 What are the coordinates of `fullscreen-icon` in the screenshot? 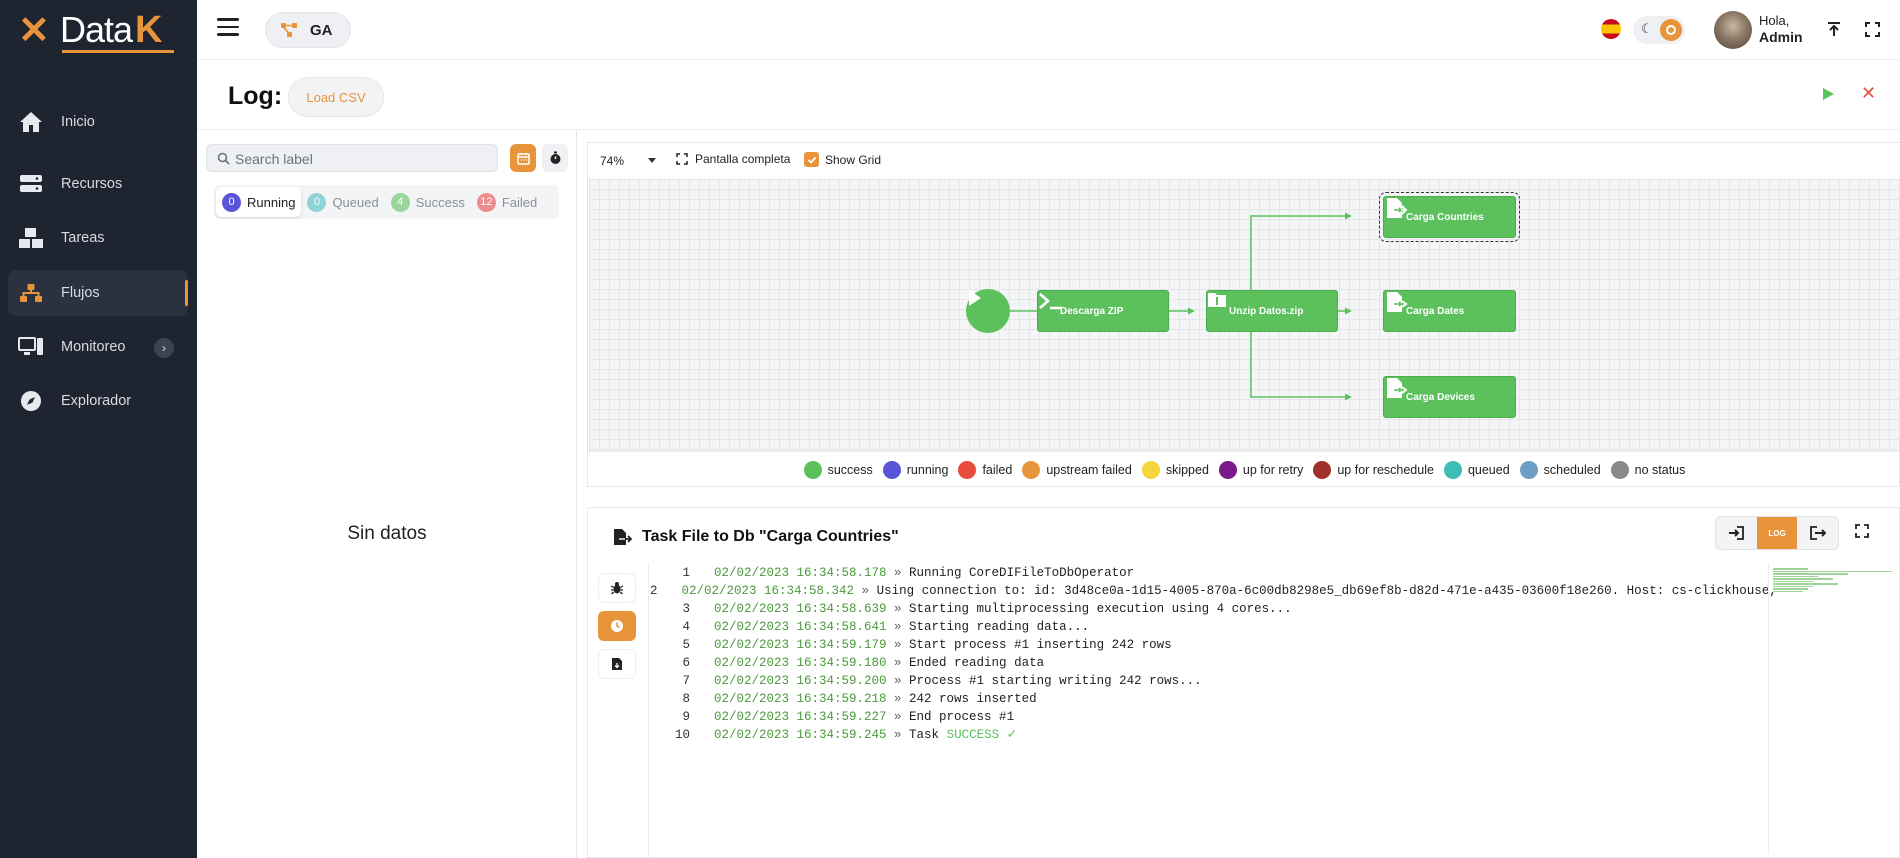 It's located at (1872, 29).